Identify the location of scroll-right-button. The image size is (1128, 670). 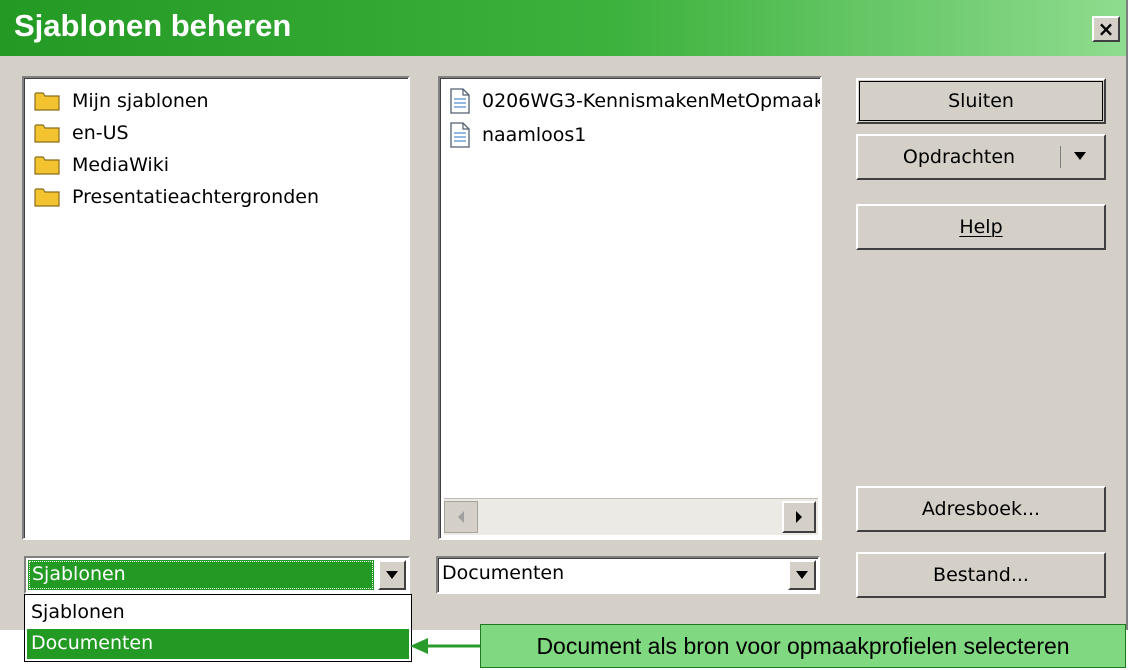
(799, 517).